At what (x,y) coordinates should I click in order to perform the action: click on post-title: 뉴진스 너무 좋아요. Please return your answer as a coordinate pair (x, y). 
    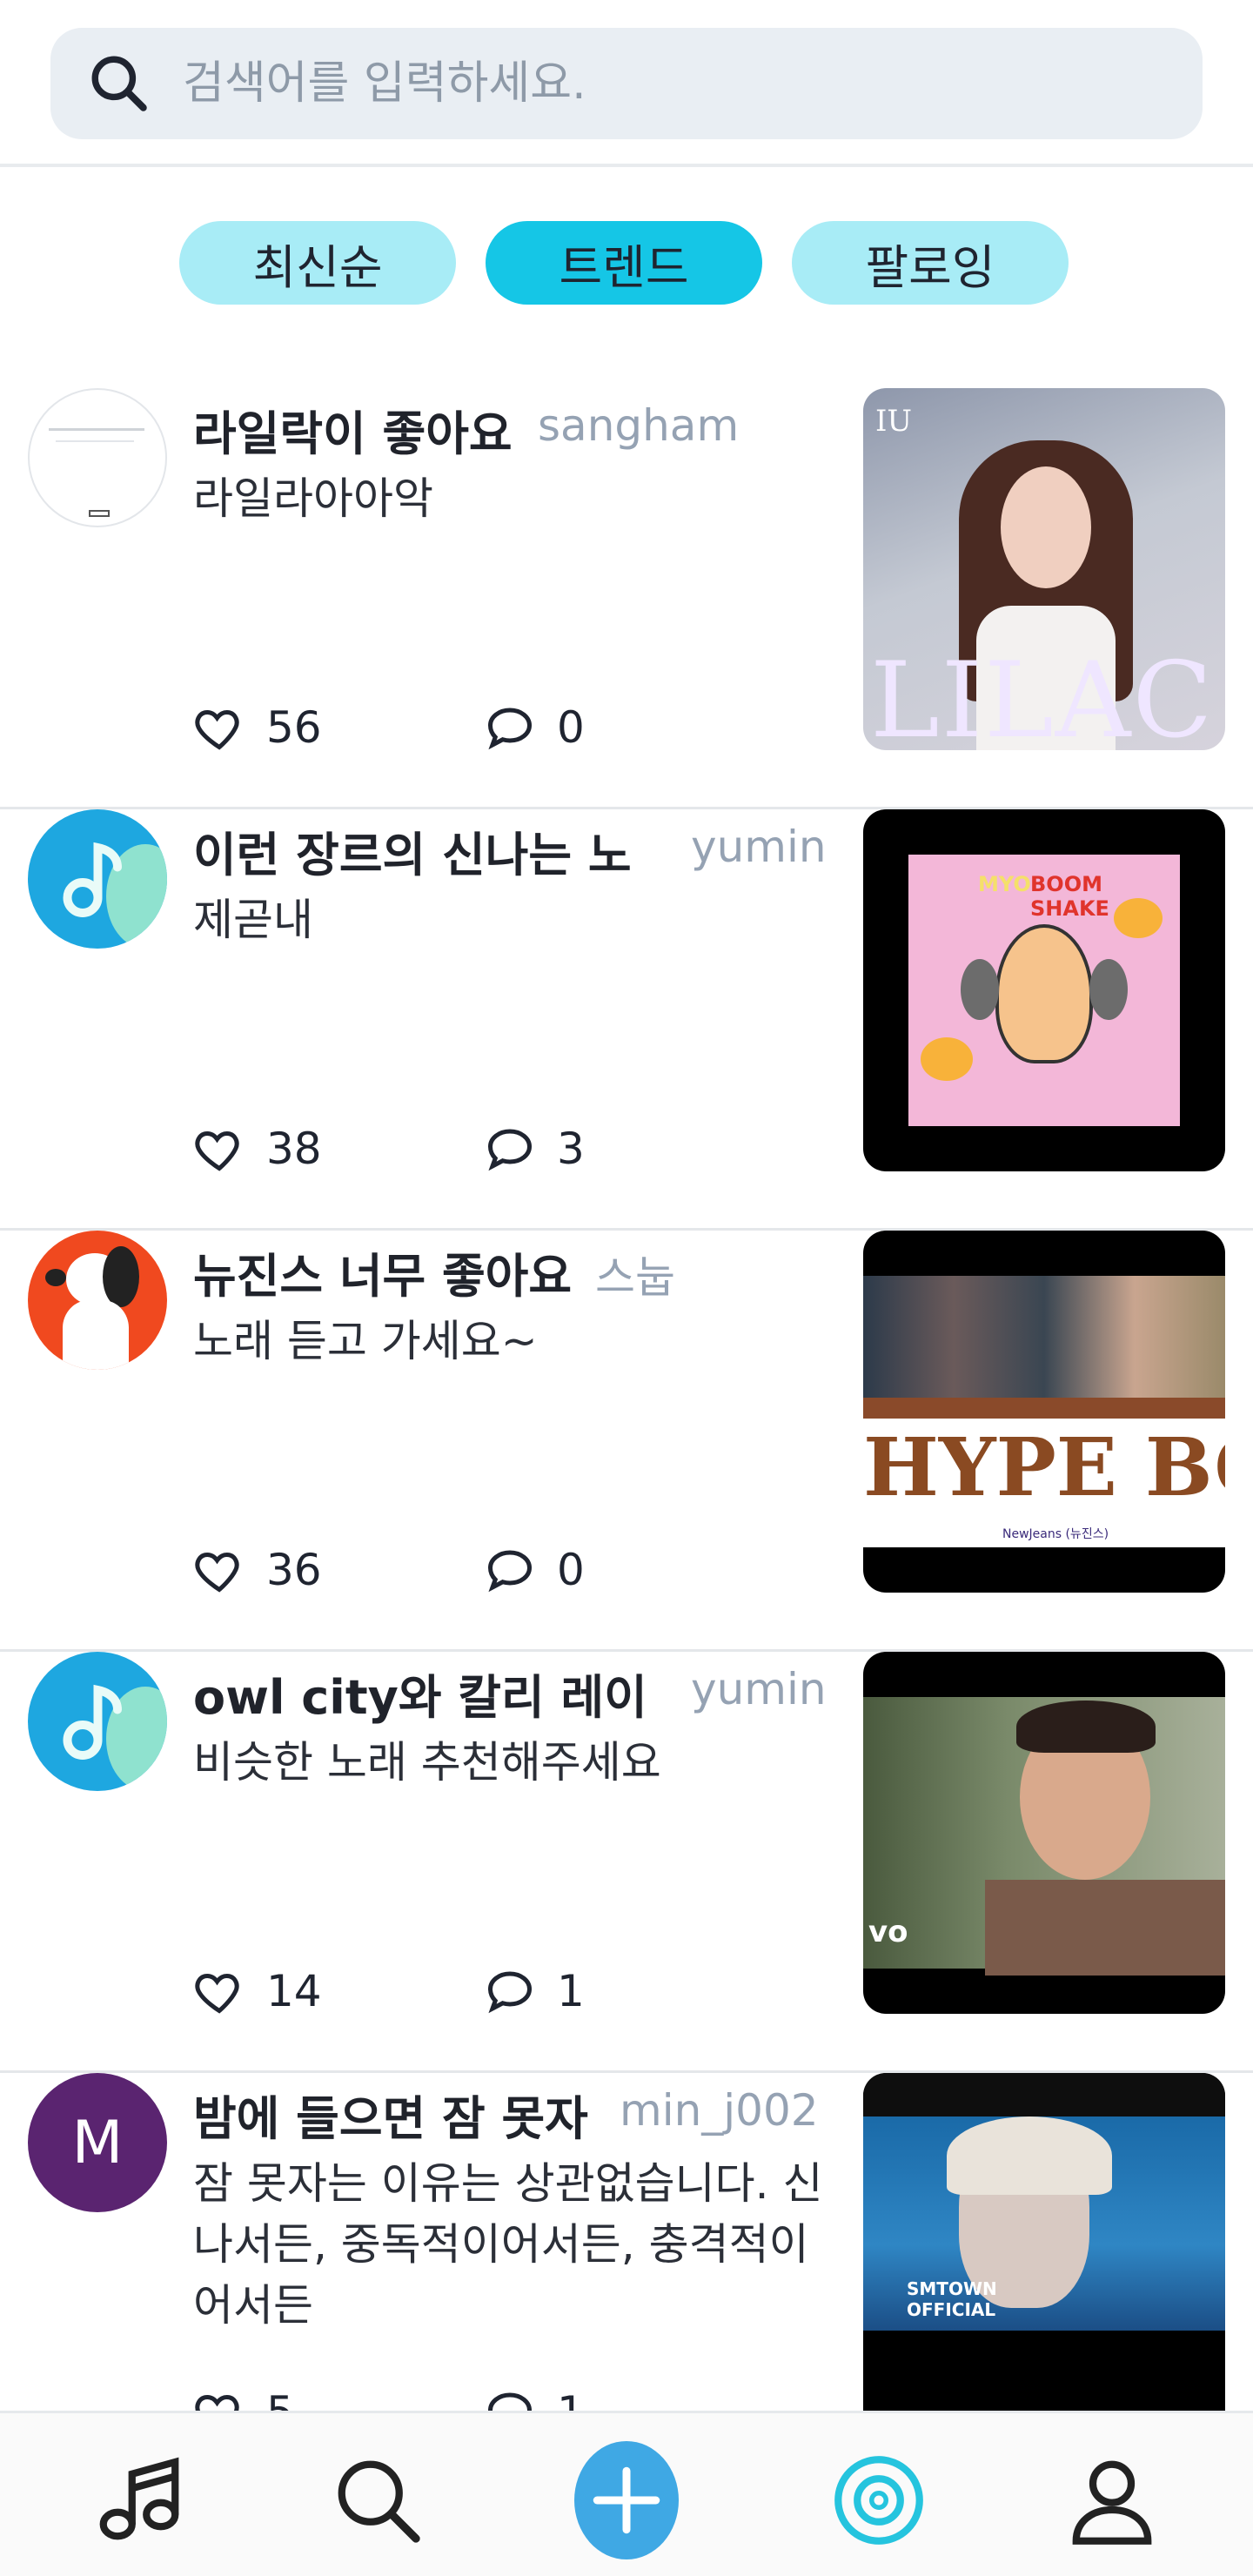
    Looking at the image, I should click on (382, 1272).